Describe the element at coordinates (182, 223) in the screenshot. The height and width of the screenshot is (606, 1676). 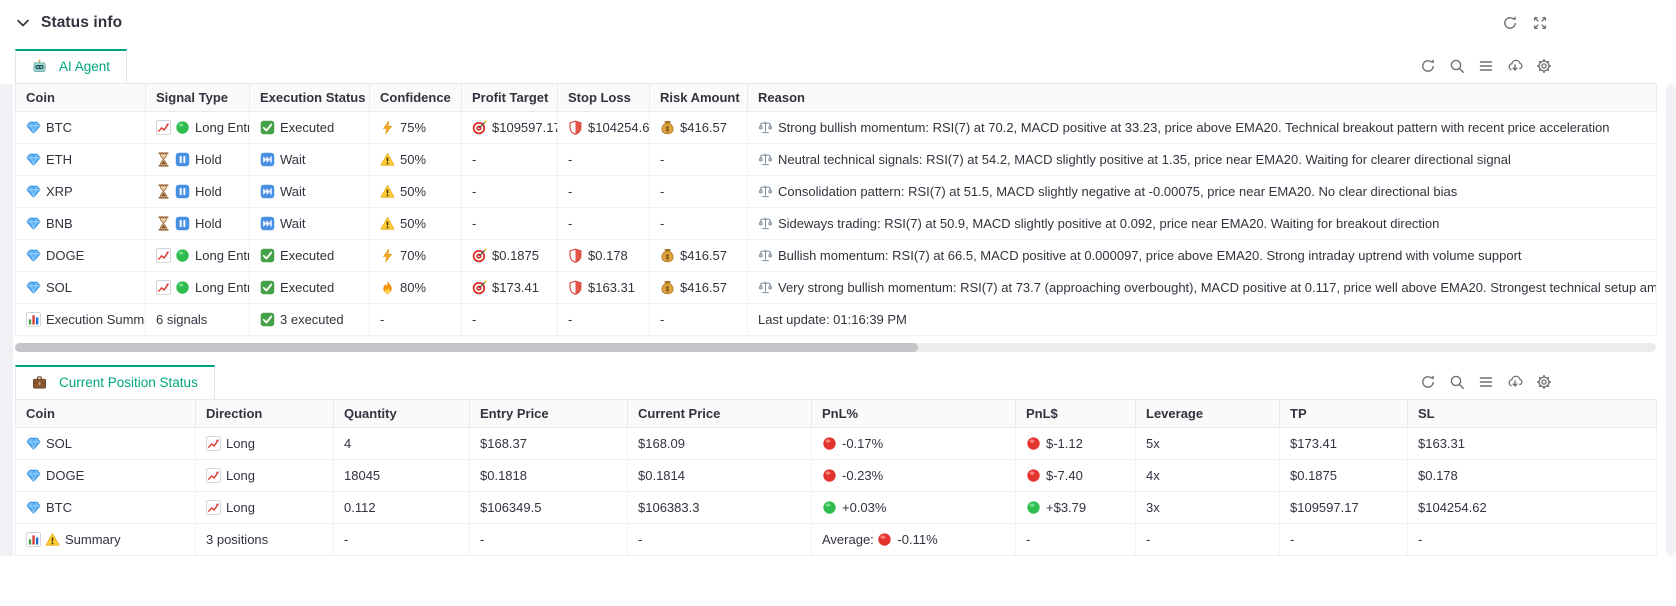
I see `pause-button-icon` at that location.